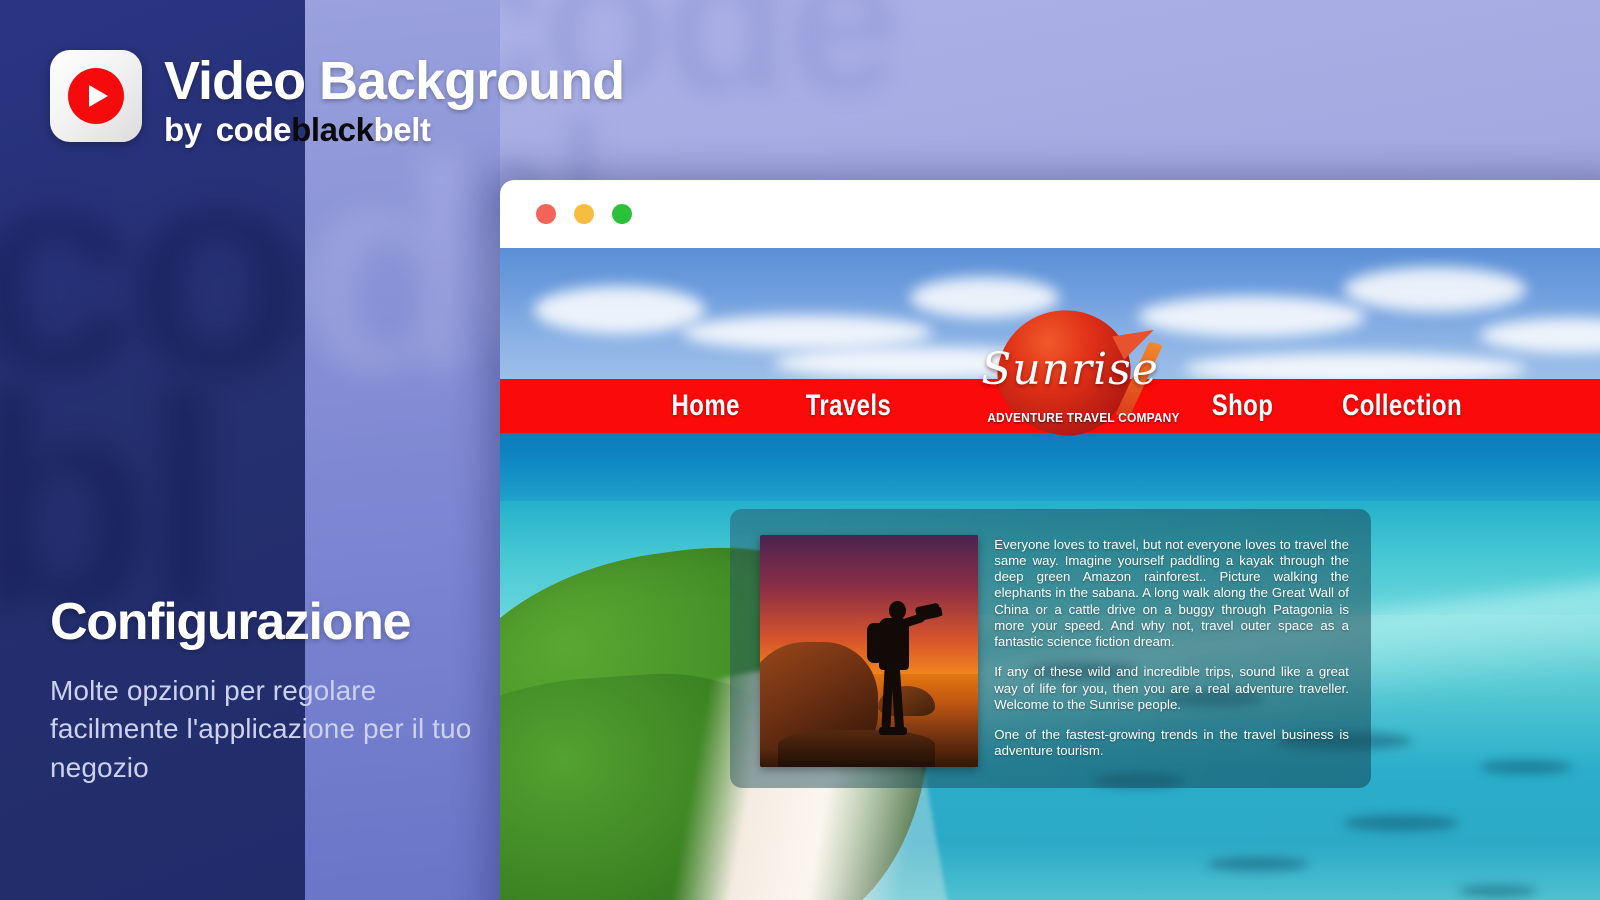 The width and height of the screenshot is (1600, 900). I want to click on play-circle-icon, so click(96, 96).